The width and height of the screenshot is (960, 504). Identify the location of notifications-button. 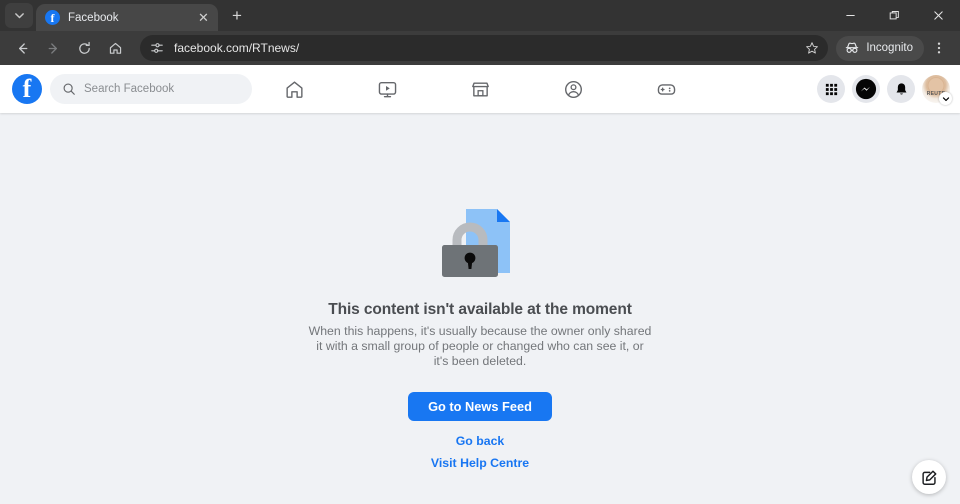
(901, 89).